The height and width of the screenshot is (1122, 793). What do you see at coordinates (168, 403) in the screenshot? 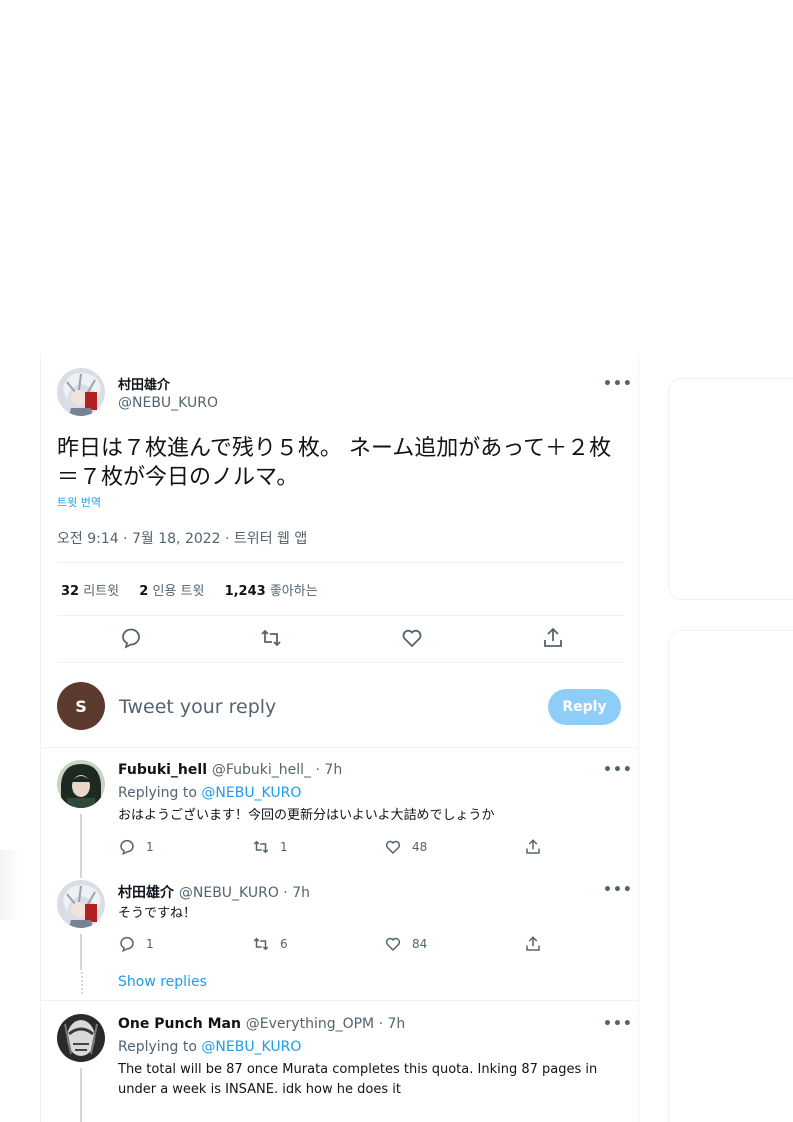
I see `author-handle: @NEBU_KURO` at bounding box center [168, 403].